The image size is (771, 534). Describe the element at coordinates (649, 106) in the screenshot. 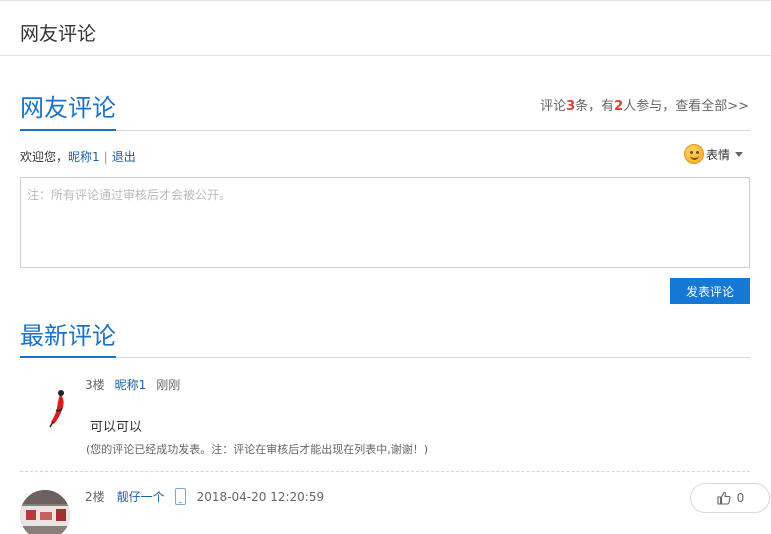

I see `stats-suffix: 人参与，` at that location.